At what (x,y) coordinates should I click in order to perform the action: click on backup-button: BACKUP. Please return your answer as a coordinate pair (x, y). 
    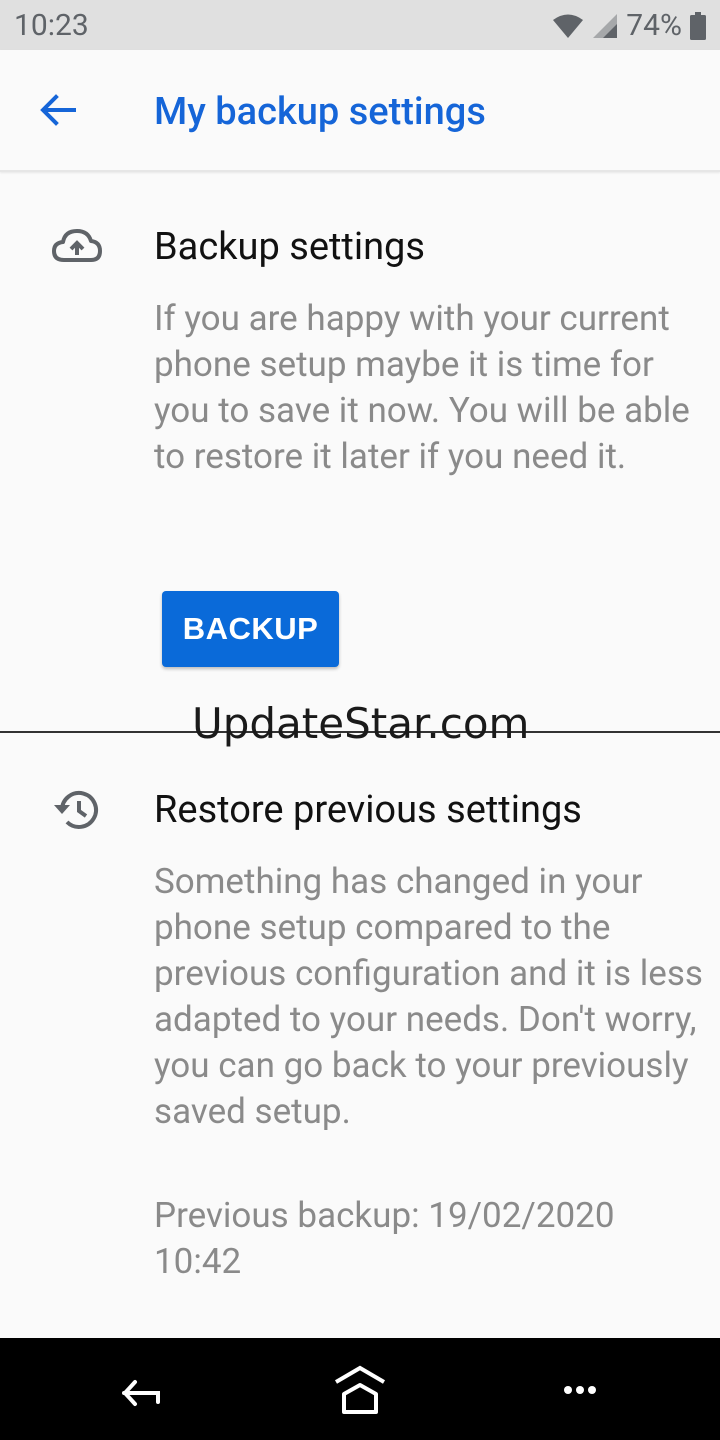
    Looking at the image, I should click on (250, 629).